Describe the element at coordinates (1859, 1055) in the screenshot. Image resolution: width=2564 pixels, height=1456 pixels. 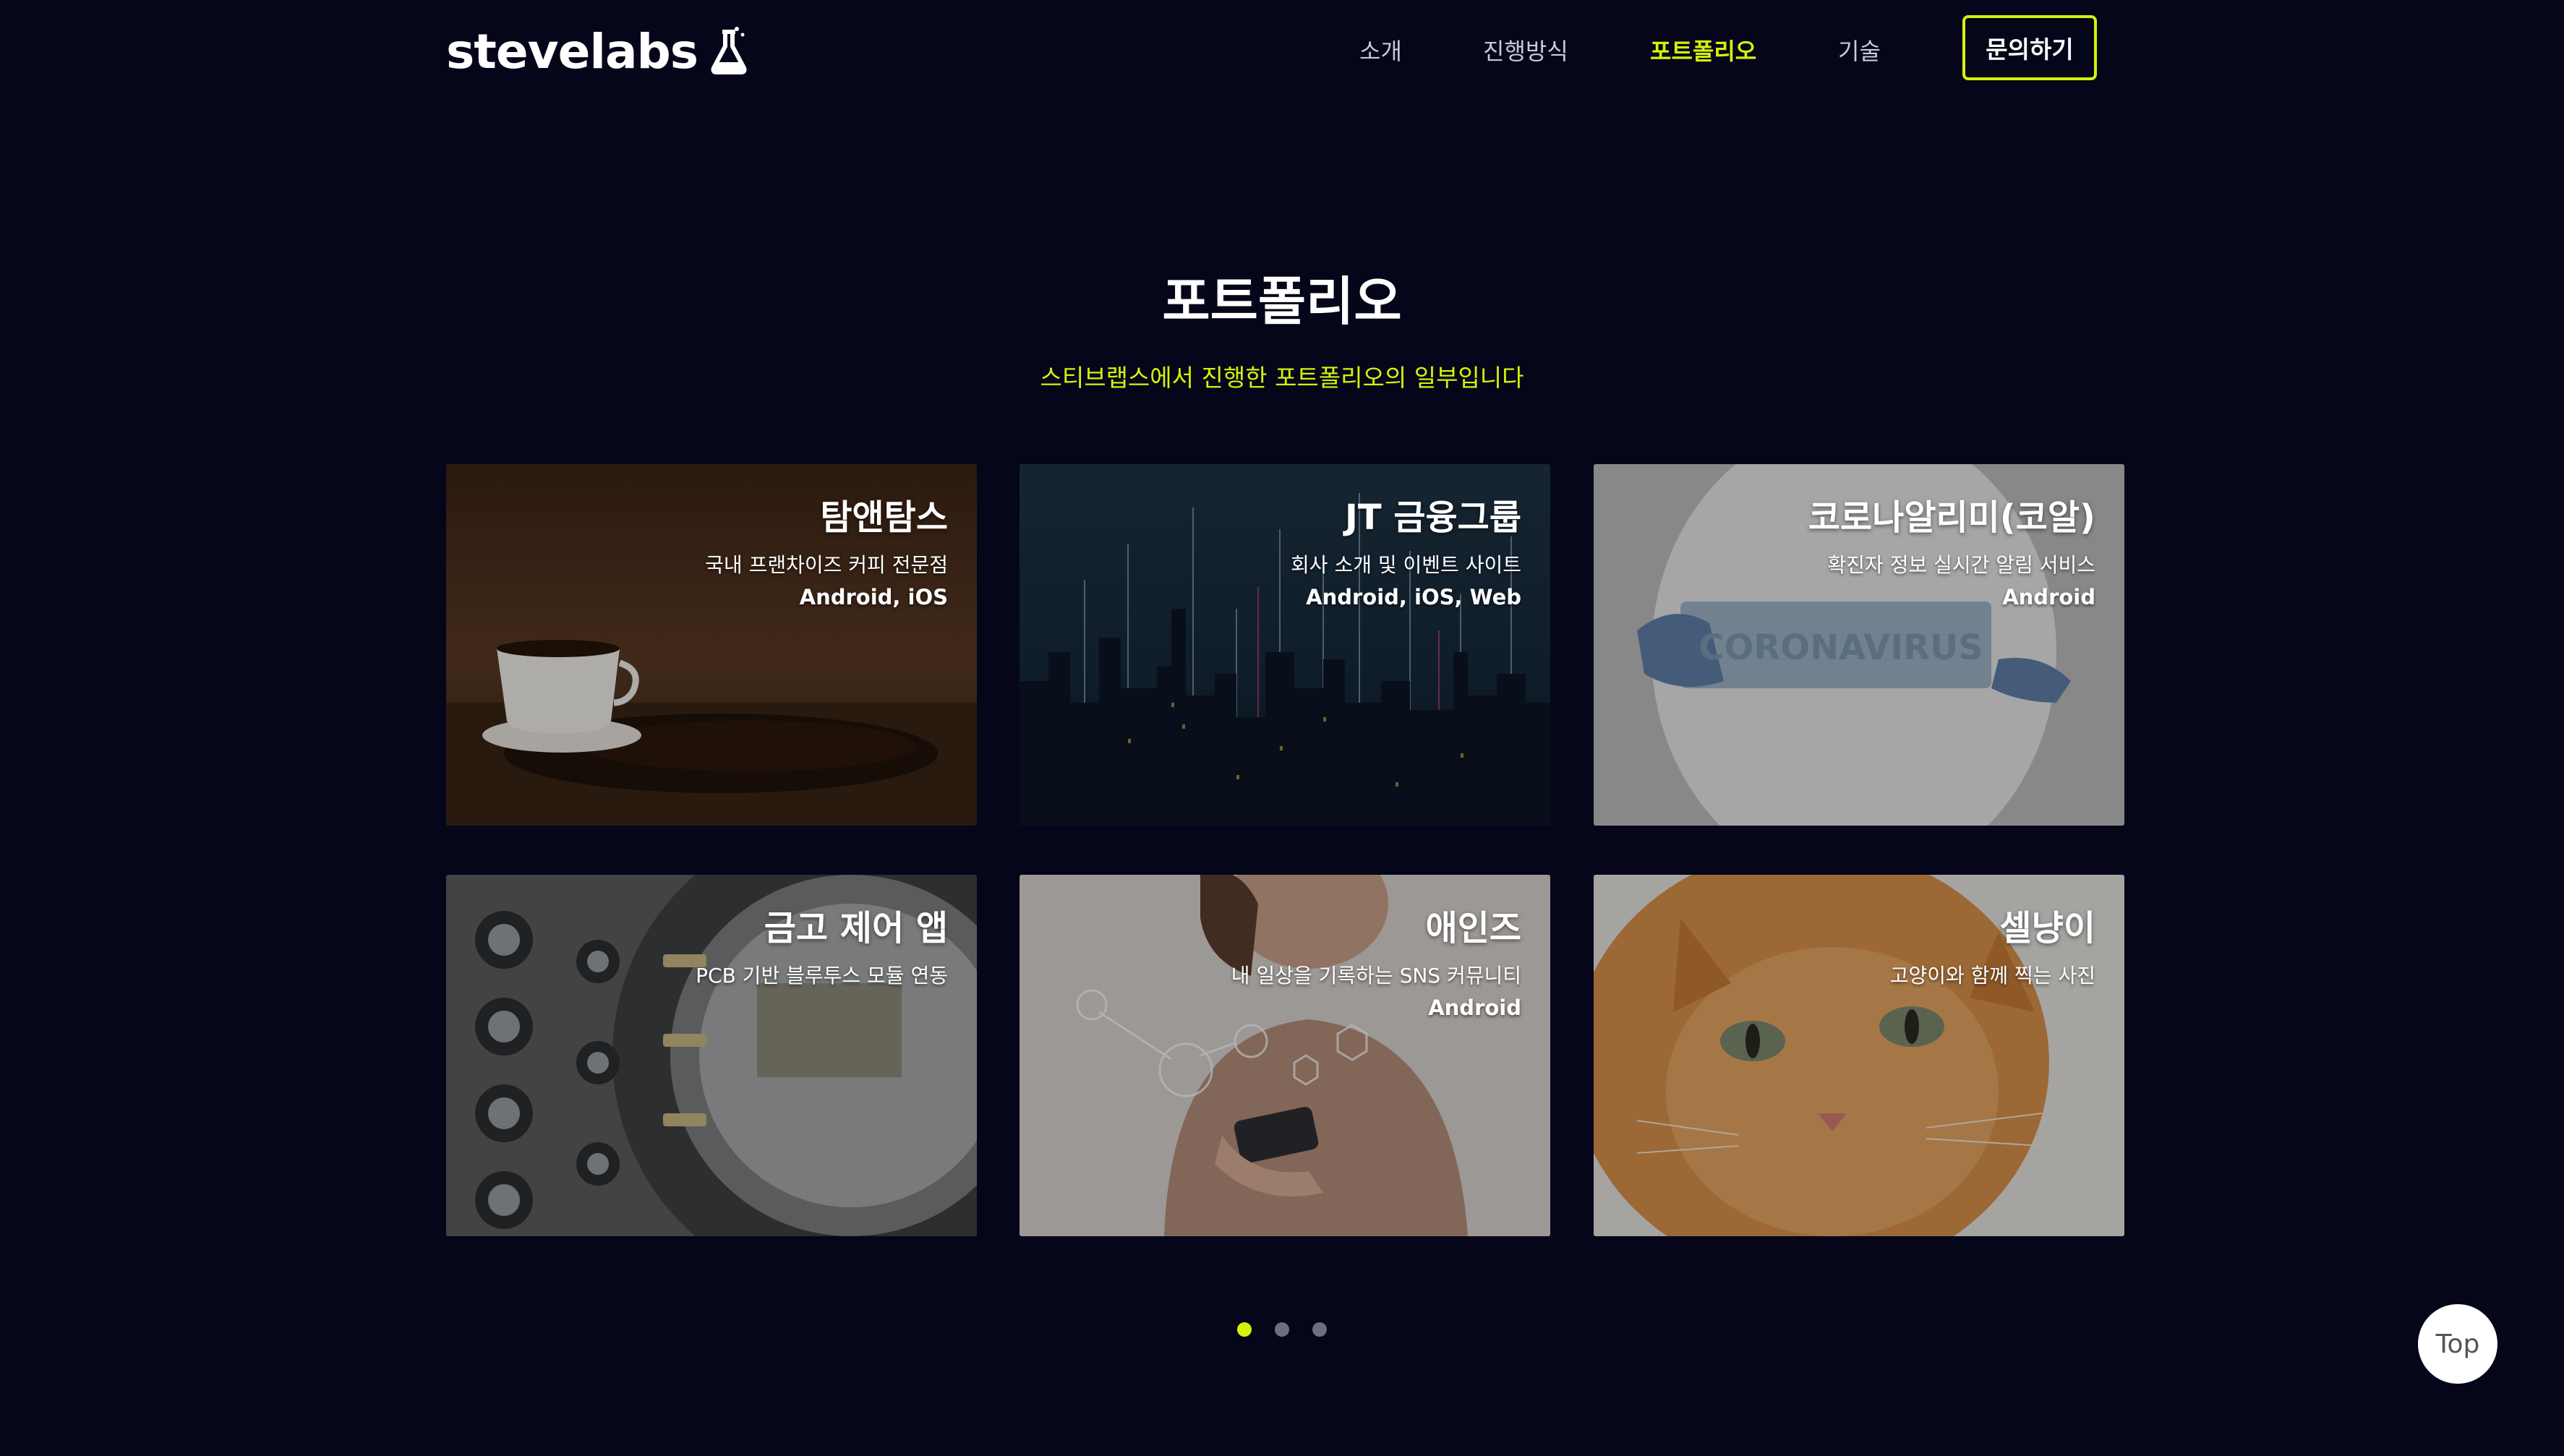
I see `portfolio-card: 셀냥이 고양이와 함께 찍는 사진` at that location.